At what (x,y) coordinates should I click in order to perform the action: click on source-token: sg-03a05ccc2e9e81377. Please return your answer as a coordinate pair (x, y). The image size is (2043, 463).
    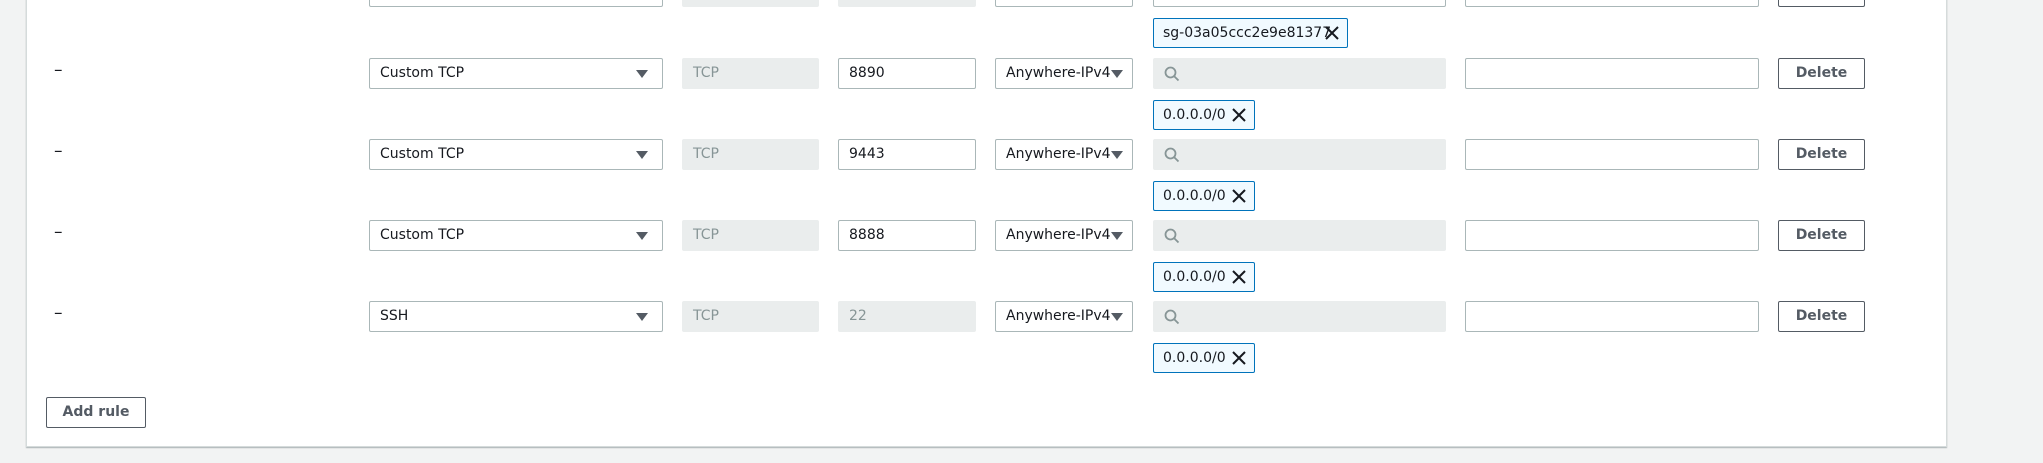
    Looking at the image, I should click on (1250, 33).